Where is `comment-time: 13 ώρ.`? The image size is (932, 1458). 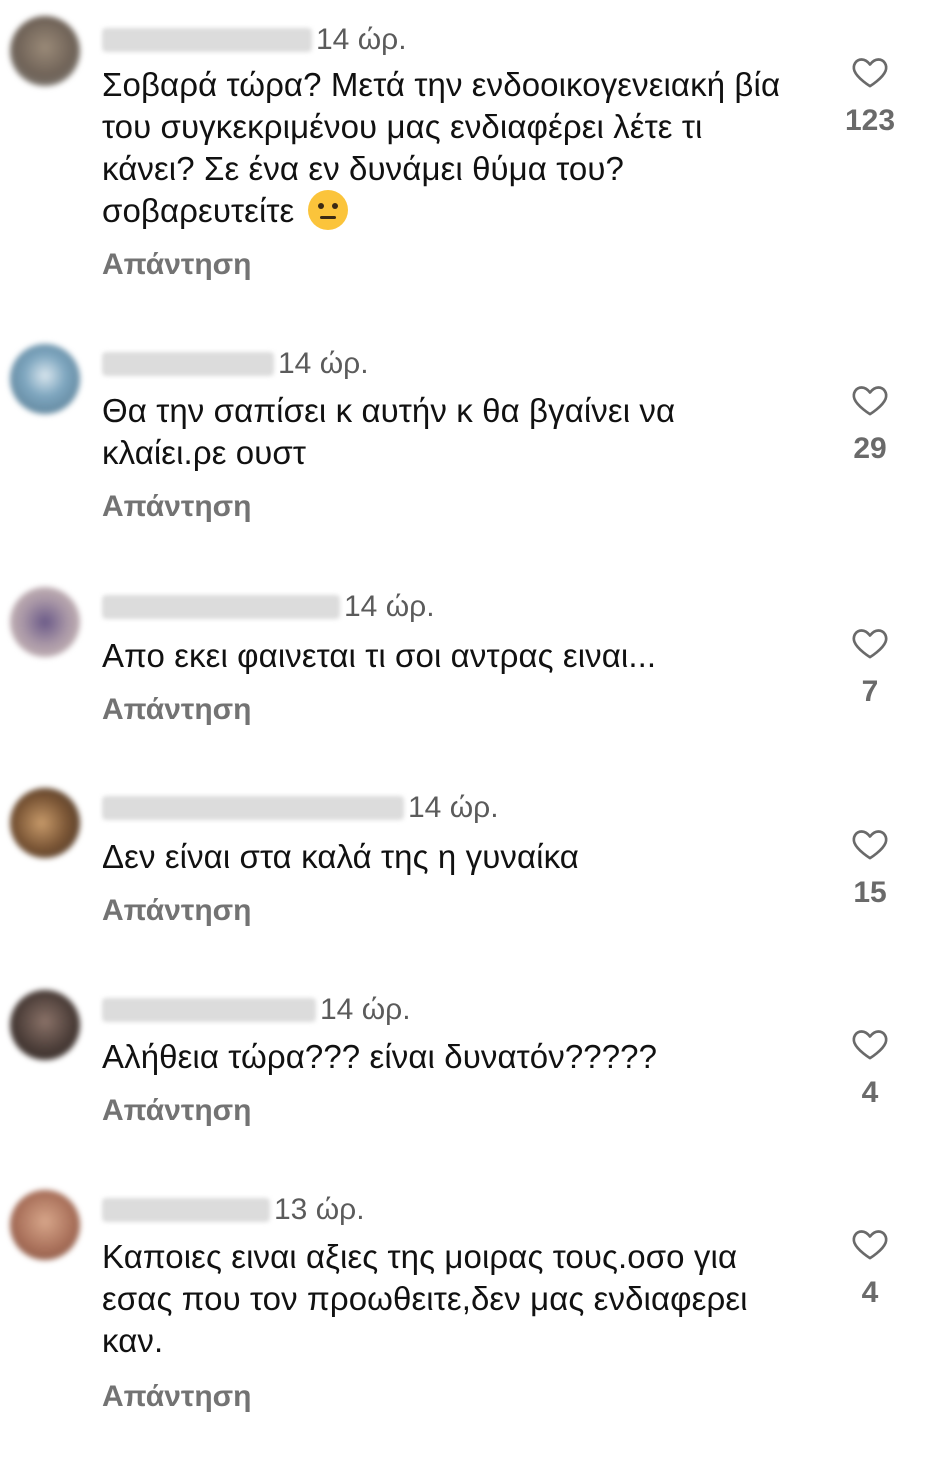 comment-time: 13 ώρ. is located at coordinates (319, 1209).